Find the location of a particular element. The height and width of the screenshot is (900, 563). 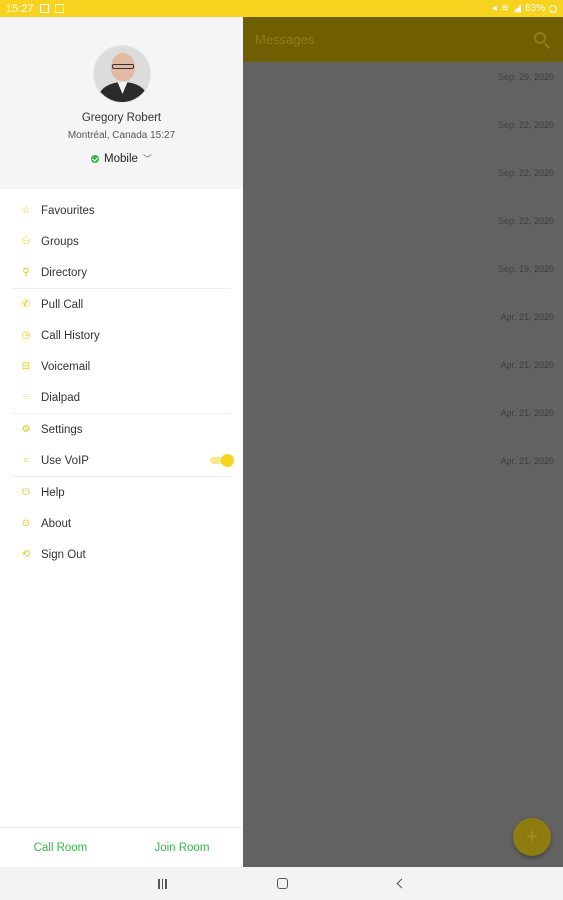

new-message-button: + is located at coordinates (532, 837).